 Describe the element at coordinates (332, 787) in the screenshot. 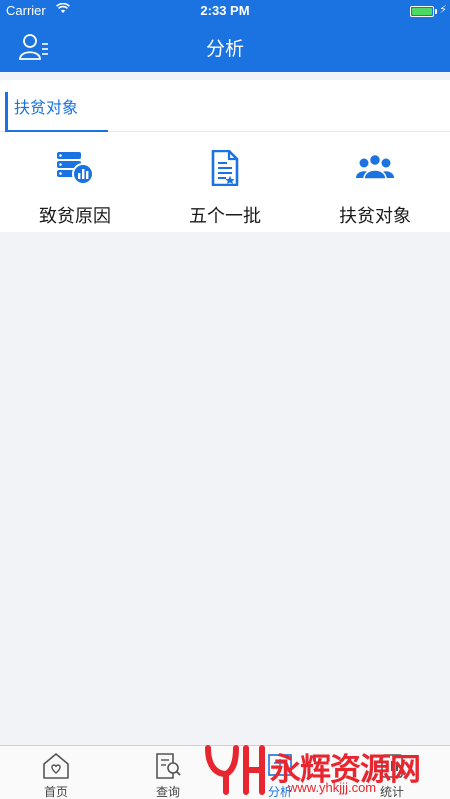

I see `watermark-url: www.yhkjjj.com` at that location.